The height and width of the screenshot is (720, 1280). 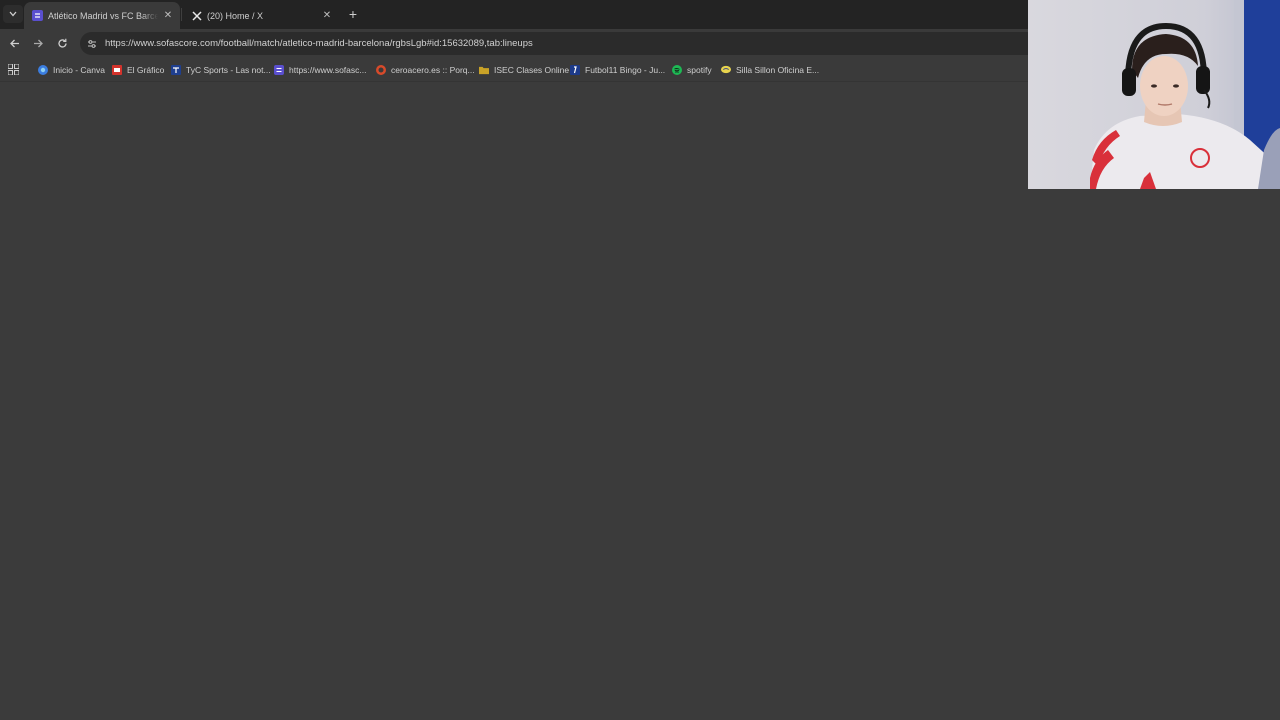 I want to click on bookmark-isec-folder: ISEC Clases Online, so click(x=524, y=69).